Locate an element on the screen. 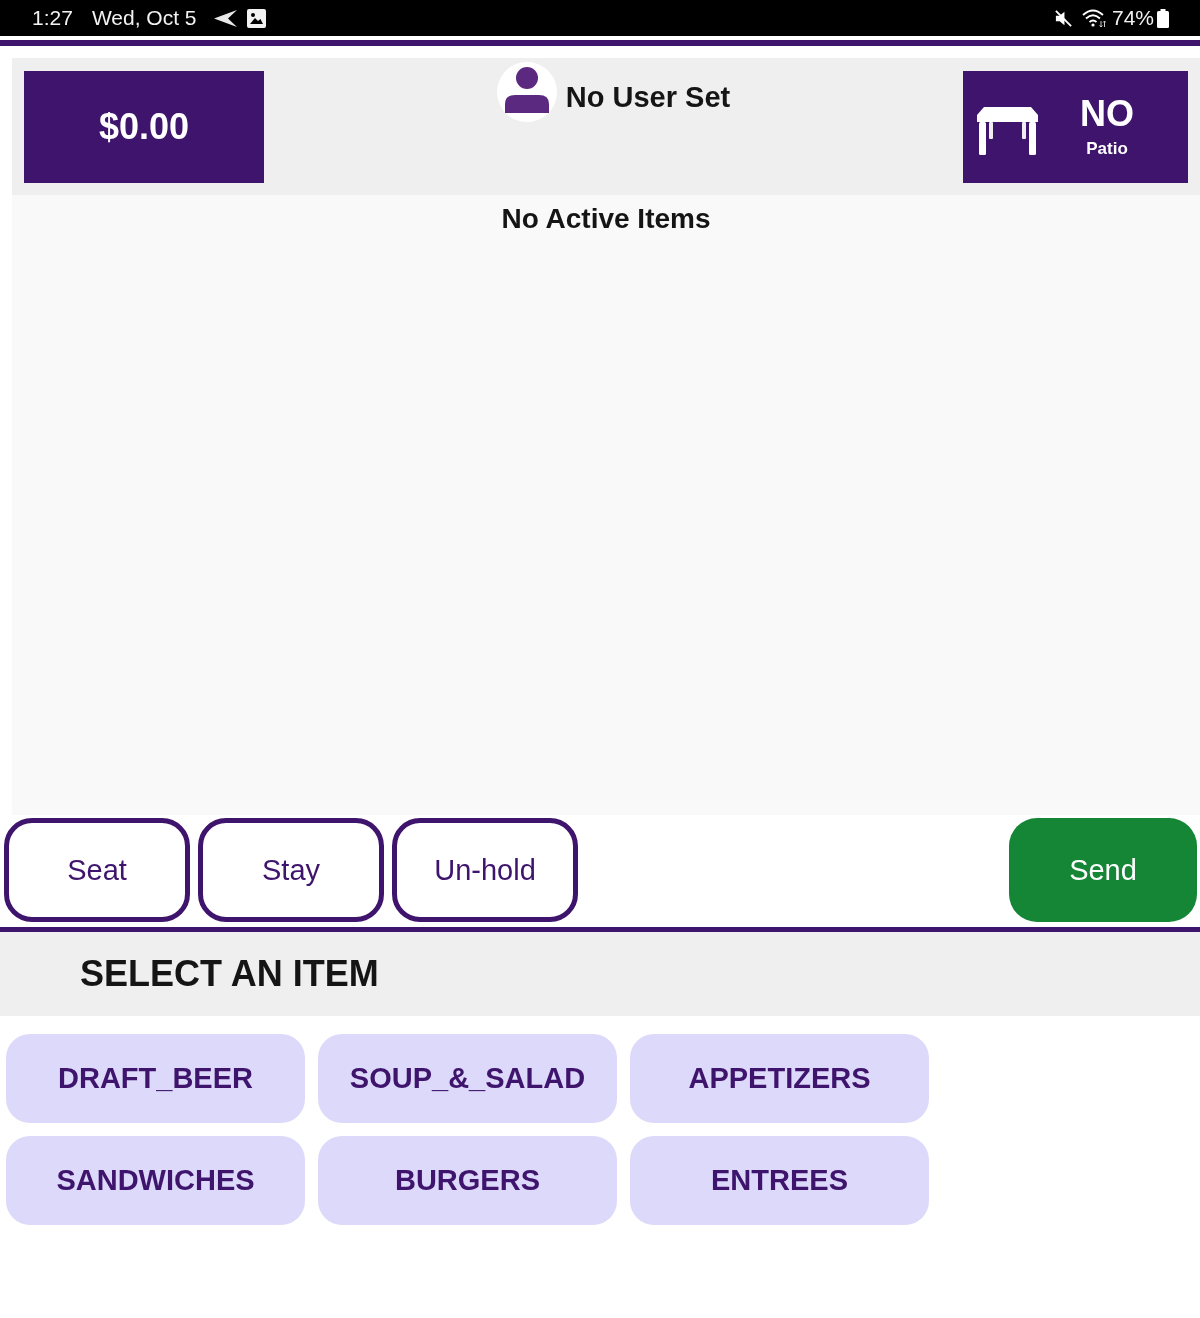 Image resolution: width=1200 pixels, height=1318 pixels. empty-order-message: No Active Items is located at coordinates (606, 219).